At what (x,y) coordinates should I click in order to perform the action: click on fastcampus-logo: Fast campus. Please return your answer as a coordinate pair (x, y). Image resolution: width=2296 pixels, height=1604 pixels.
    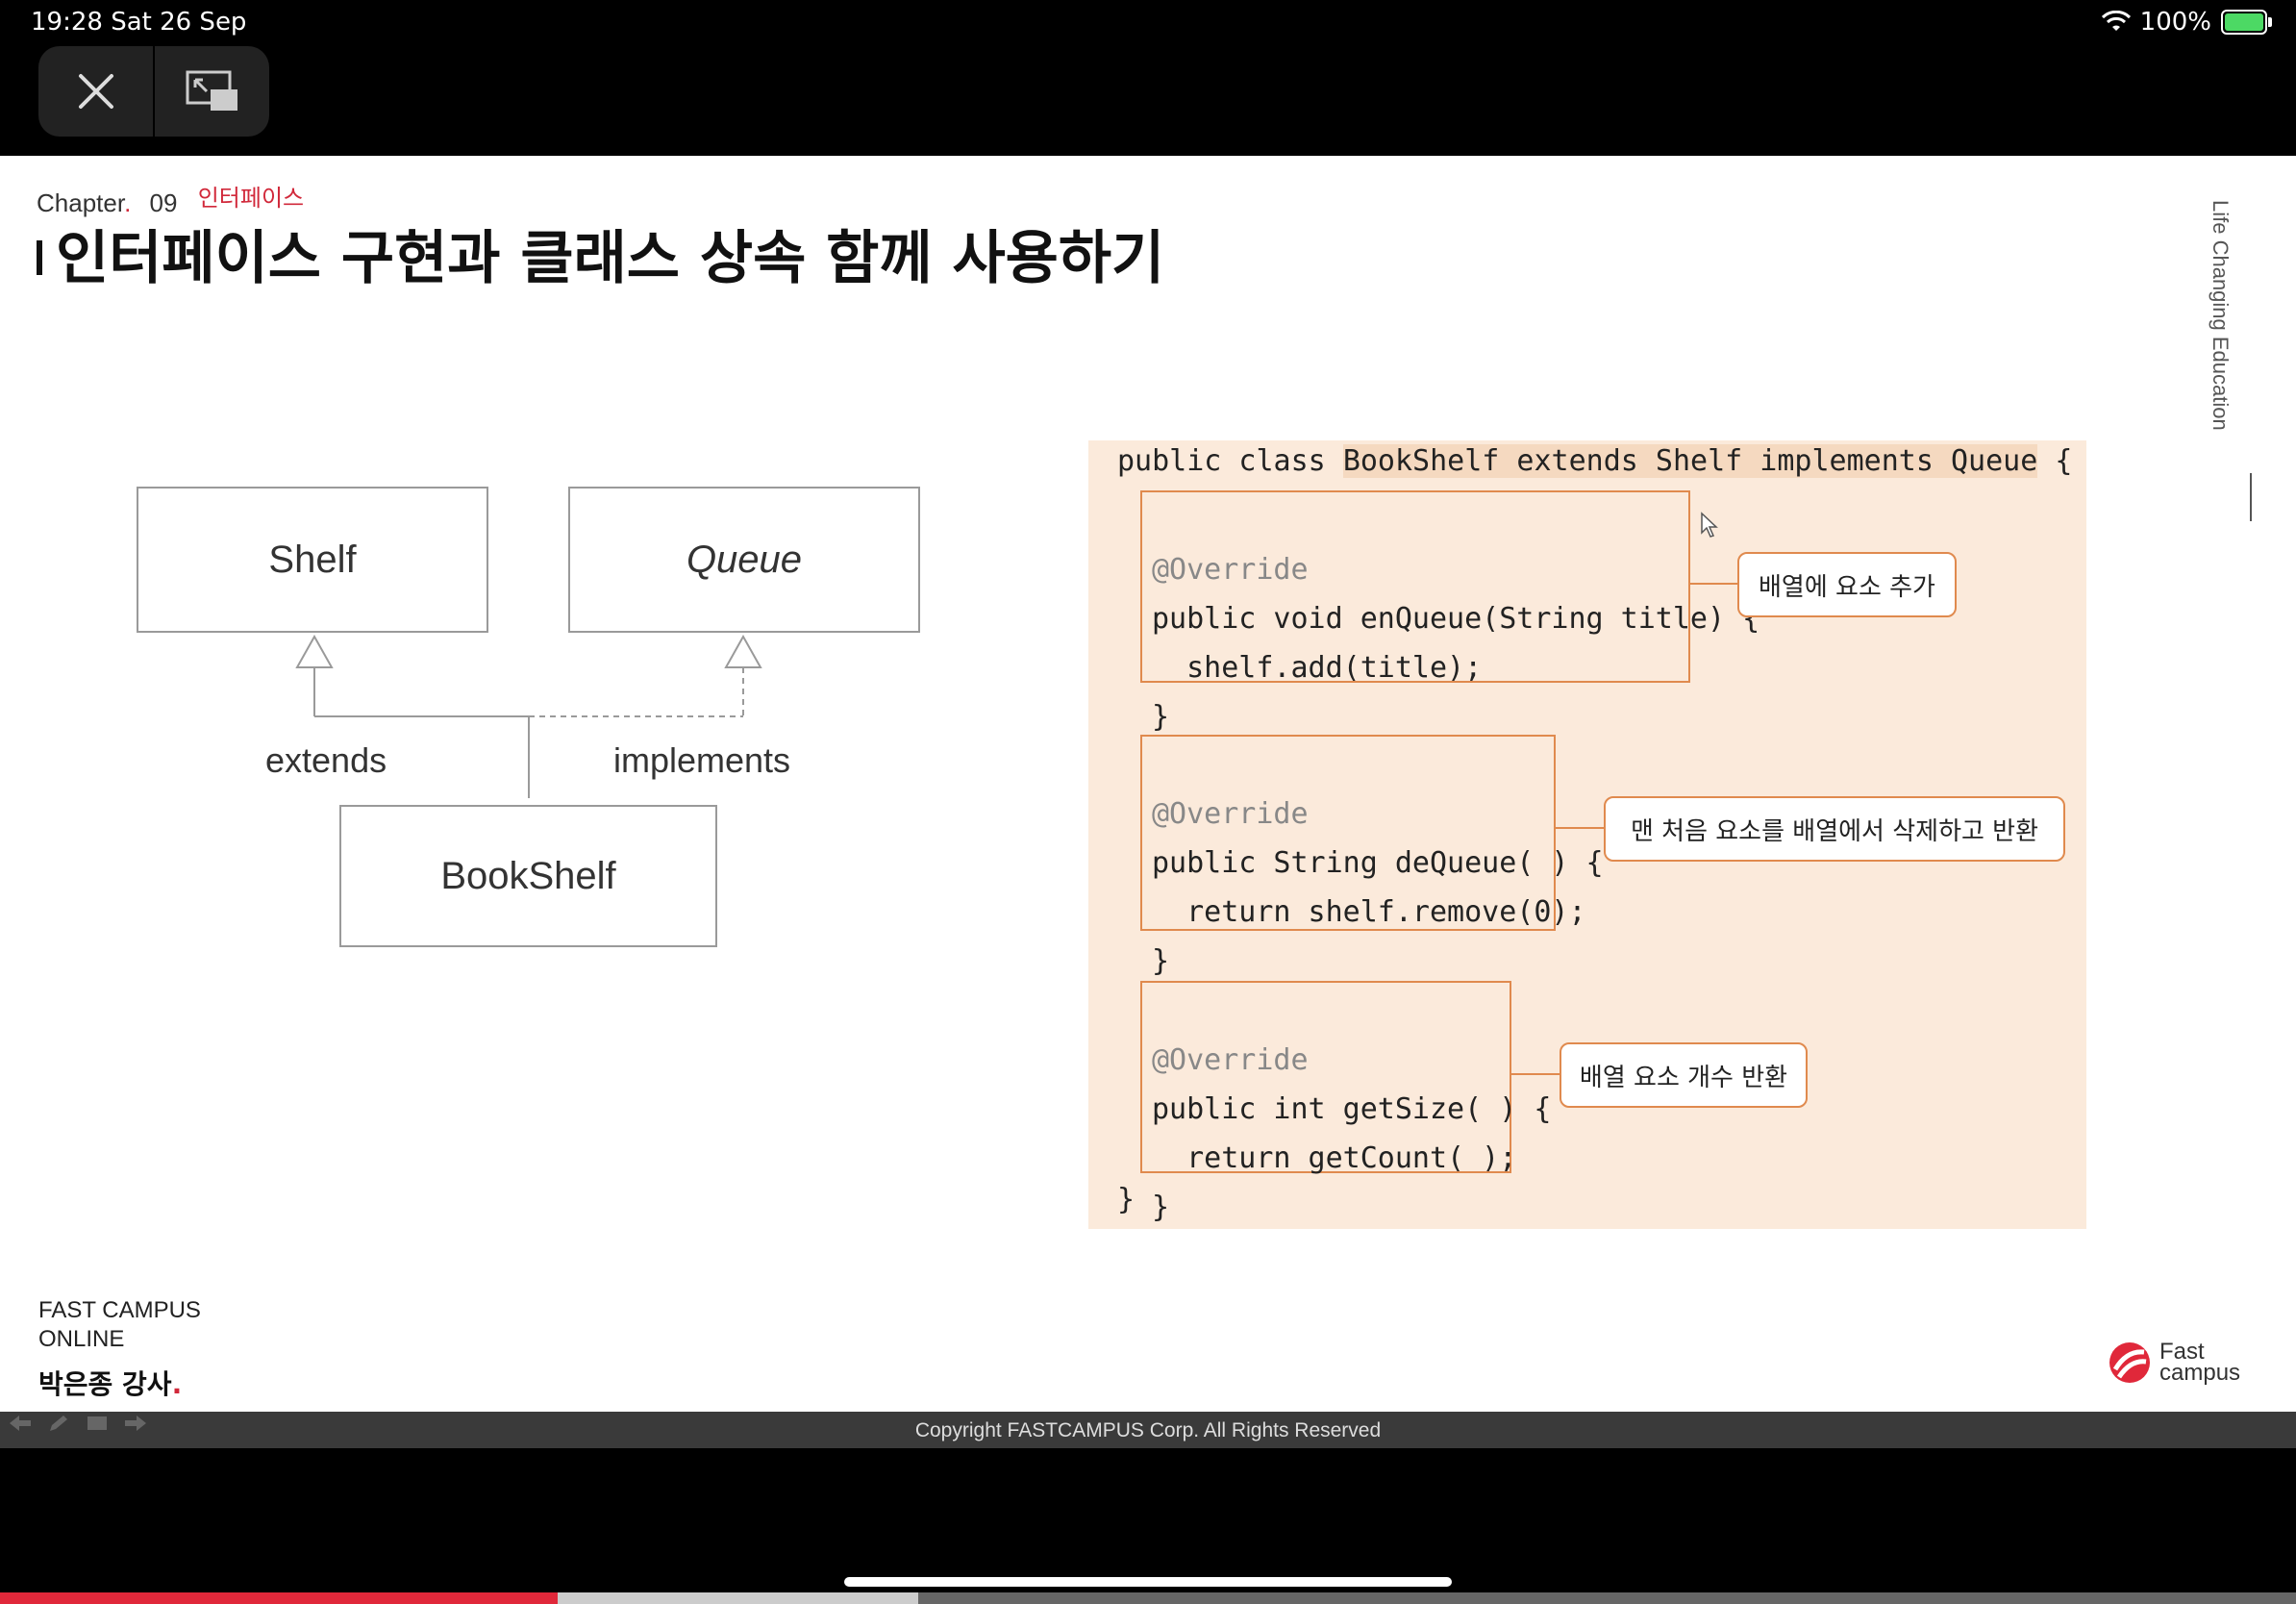
    Looking at the image, I should click on (2174, 1363).